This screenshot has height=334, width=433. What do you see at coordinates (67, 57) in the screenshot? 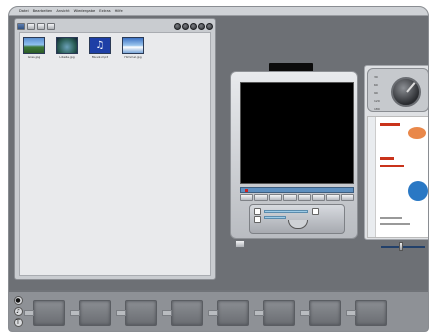
I see `thumbnail-caption: Libelle.jpg` at bounding box center [67, 57].